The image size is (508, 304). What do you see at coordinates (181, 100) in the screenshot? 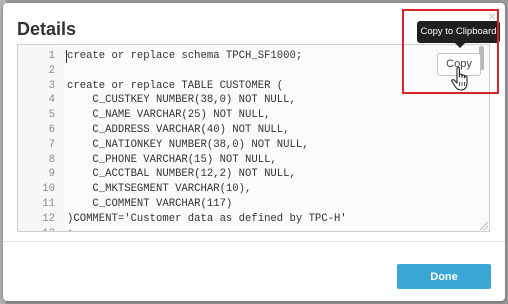
I see `line-code: C_CUSTKEY NUMBER(38,0) NOT NULL,` at bounding box center [181, 100].